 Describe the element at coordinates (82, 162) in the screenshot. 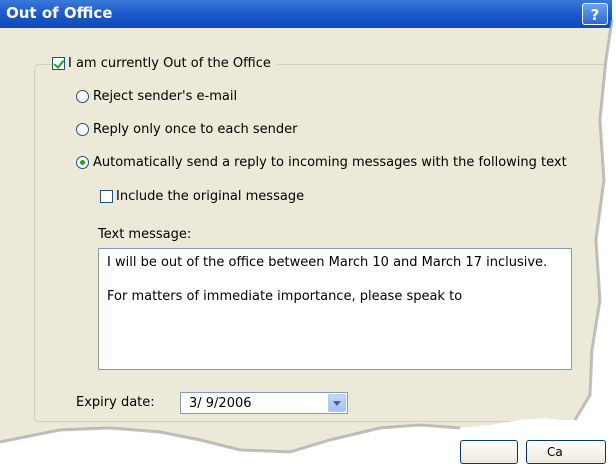

I see `radio-selected-icon` at that location.